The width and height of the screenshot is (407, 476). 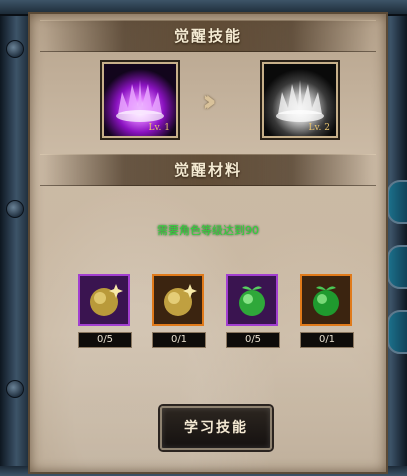 I want to click on material-section-title: 觉醒材料, so click(x=208, y=170).